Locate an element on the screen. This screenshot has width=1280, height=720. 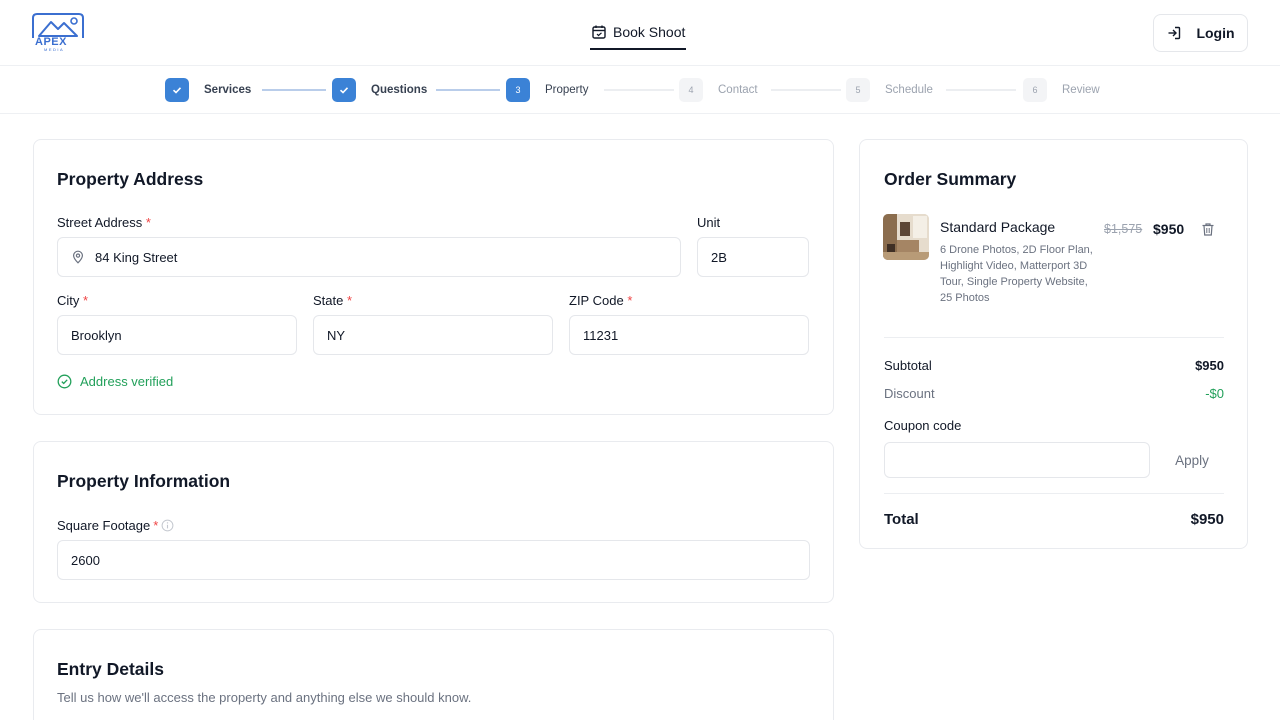
logo-subtext: MEDIA is located at coordinates (54, 49).